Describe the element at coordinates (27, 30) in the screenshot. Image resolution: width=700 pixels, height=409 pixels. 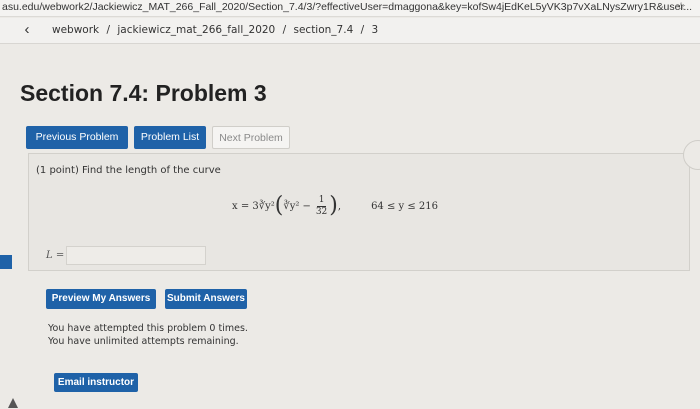
I see `back-arrow-icon: ‹` at that location.